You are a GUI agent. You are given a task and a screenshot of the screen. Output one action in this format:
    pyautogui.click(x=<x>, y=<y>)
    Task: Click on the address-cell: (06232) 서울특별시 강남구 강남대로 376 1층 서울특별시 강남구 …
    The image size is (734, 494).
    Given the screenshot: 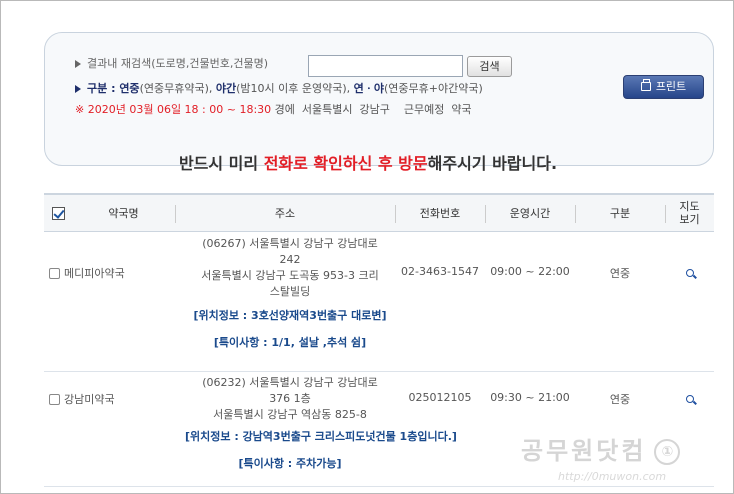 What is the action you would take?
    pyautogui.click(x=316, y=429)
    